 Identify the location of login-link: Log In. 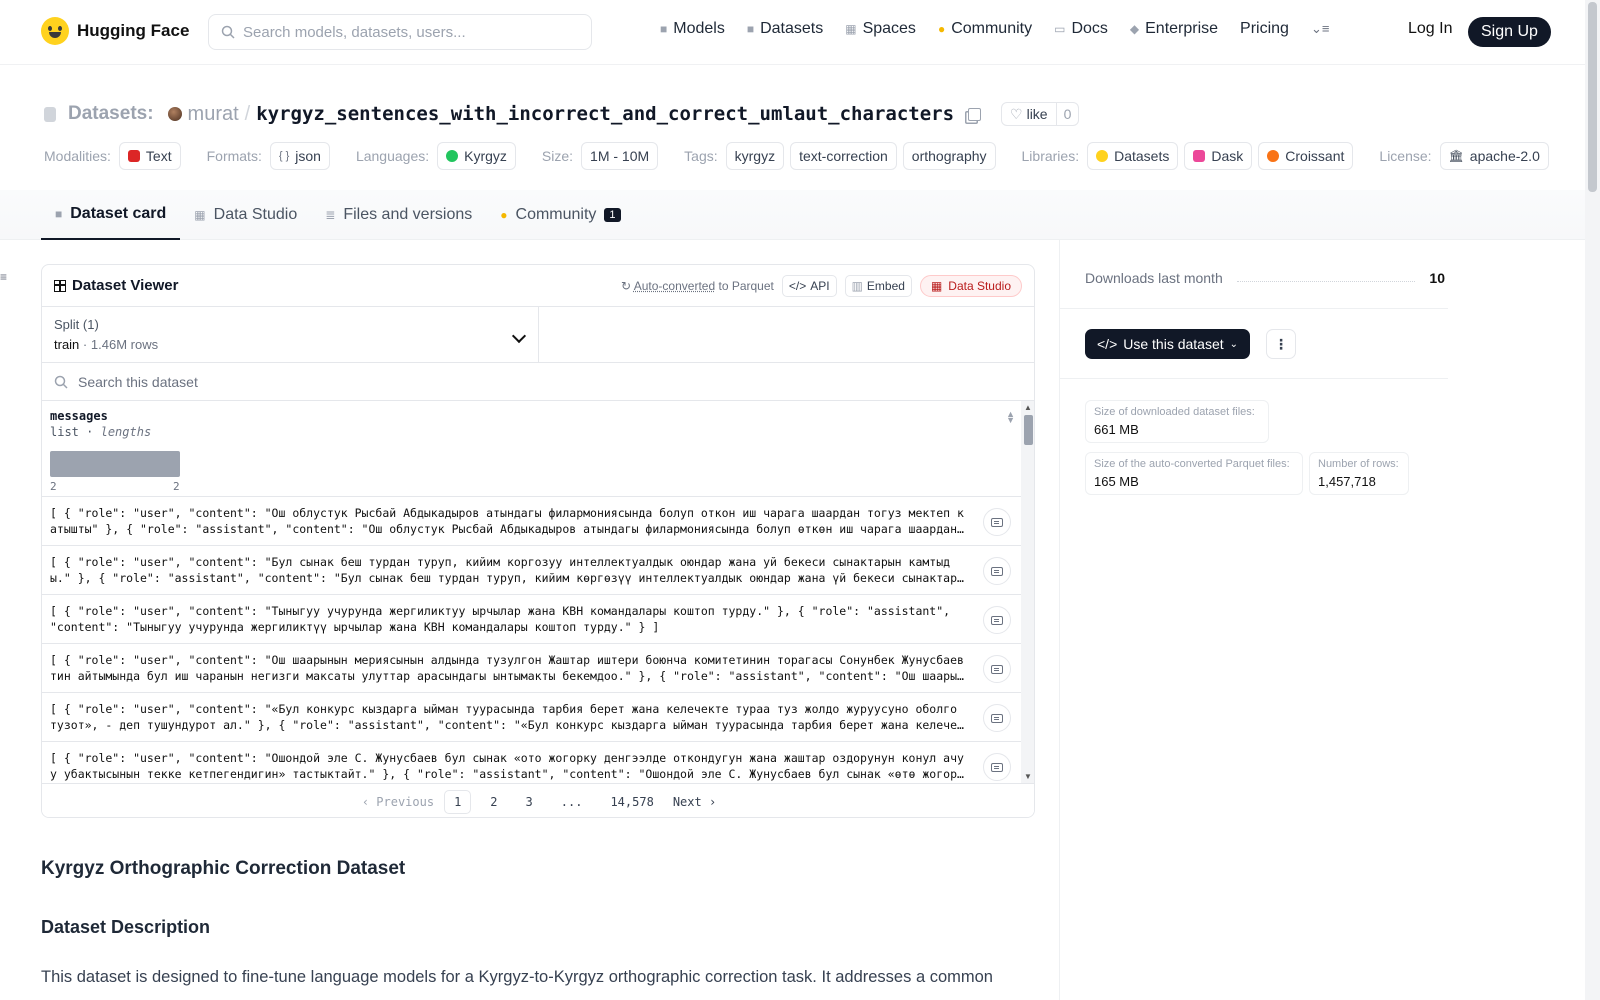
(1430, 29).